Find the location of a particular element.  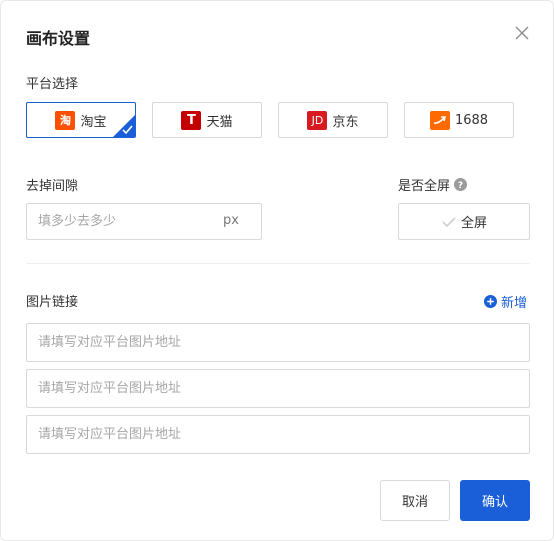

taobao-logo-icon: 淘 is located at coordinates (65, 120).